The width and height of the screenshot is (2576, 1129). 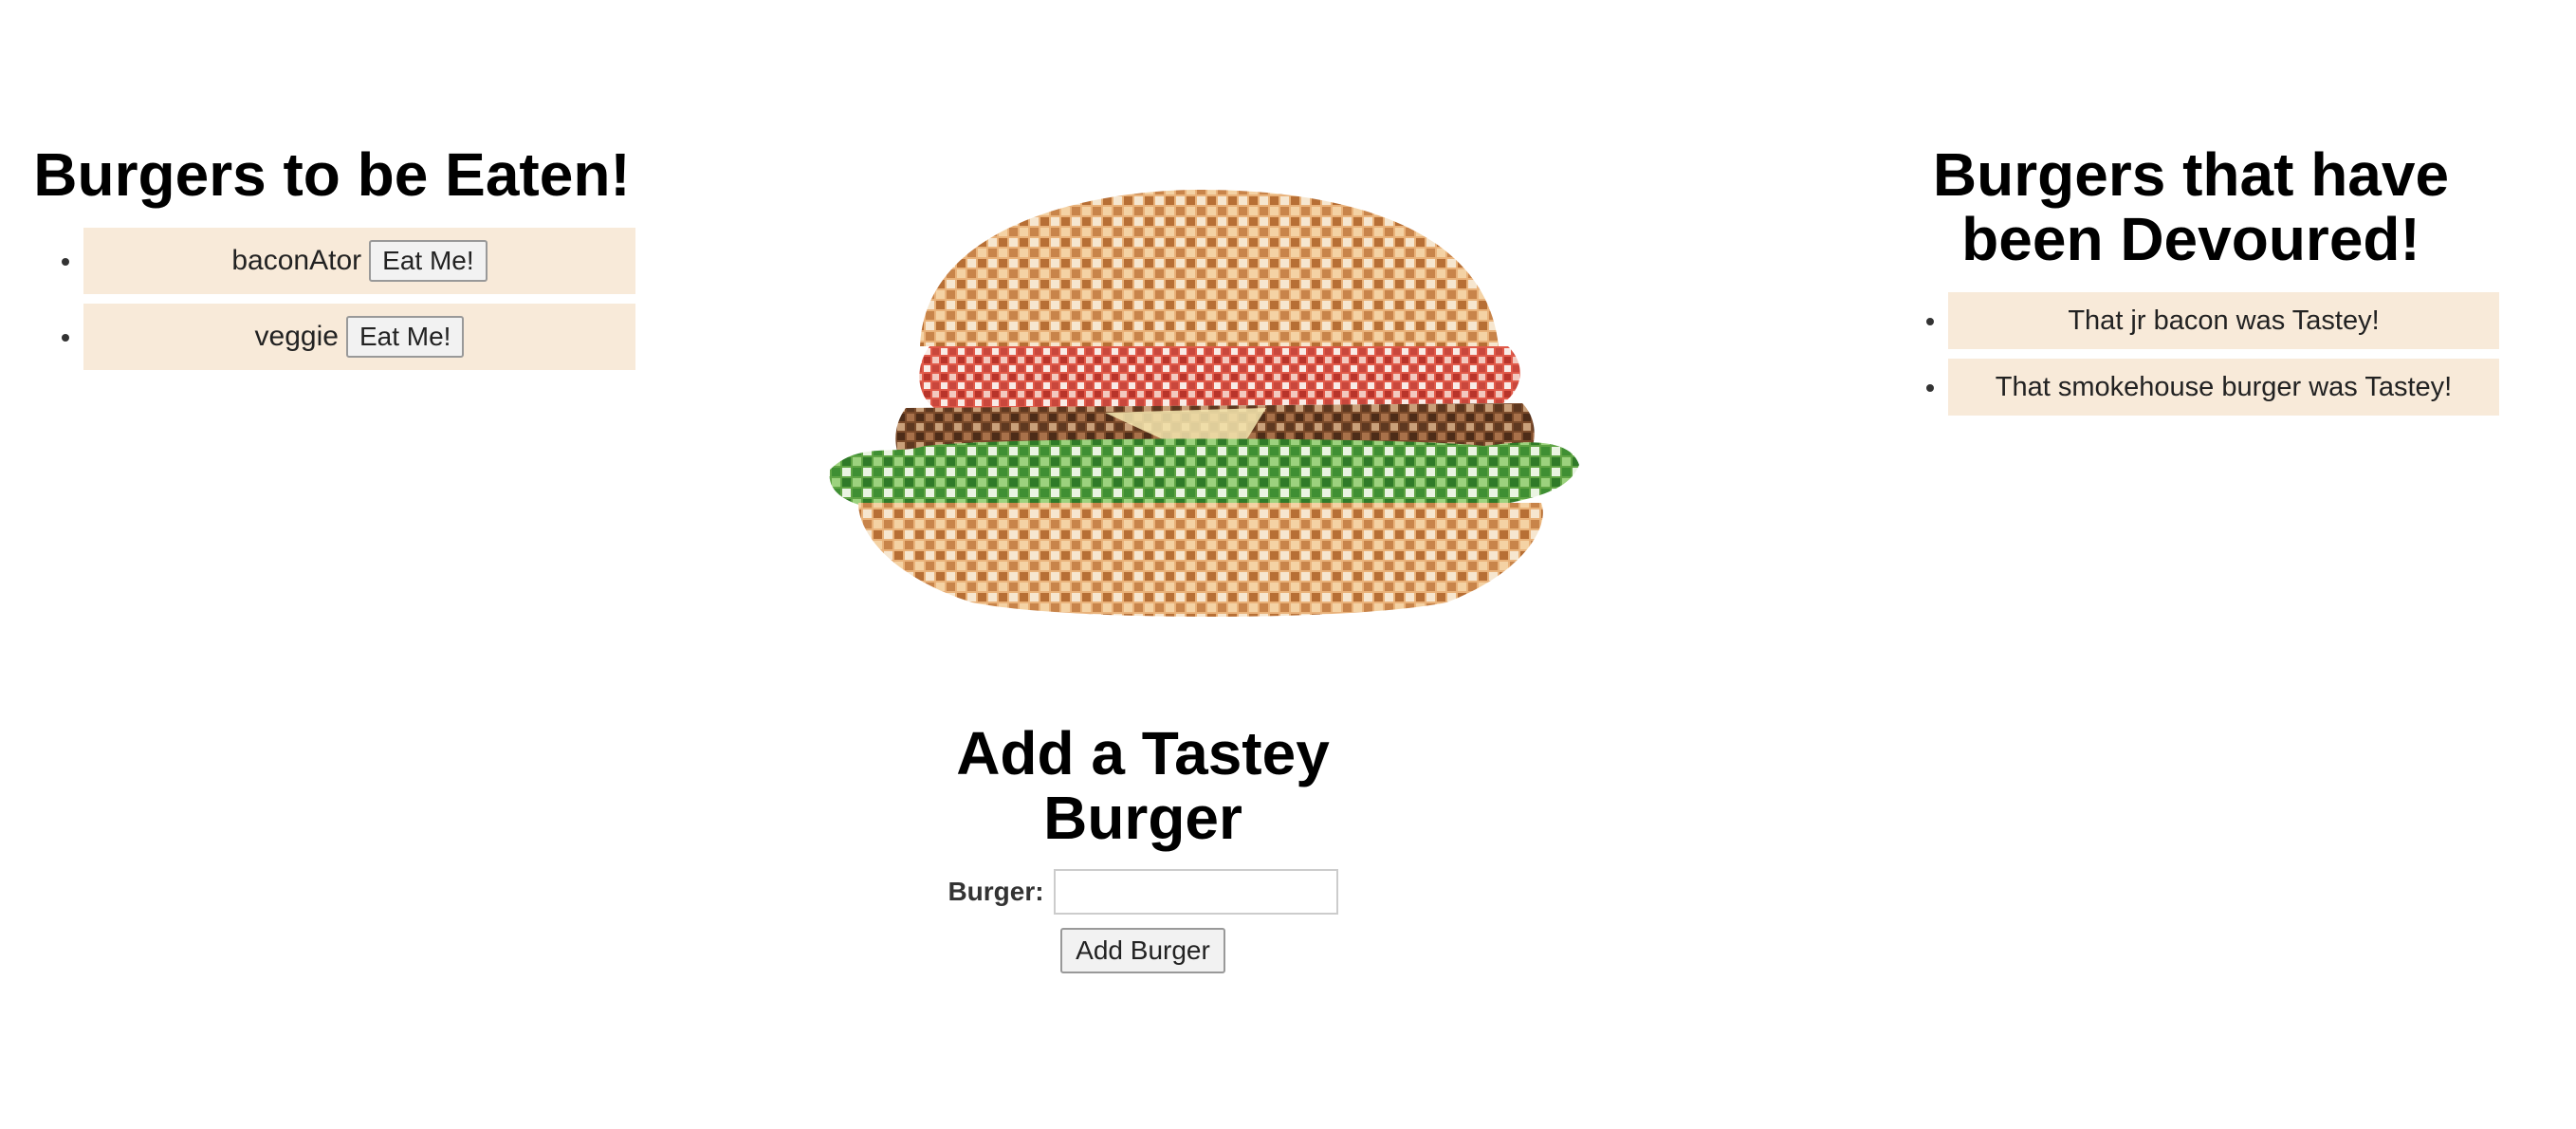 I want to click on burger-input-row: Burger:, so click(x=1143, y=892).